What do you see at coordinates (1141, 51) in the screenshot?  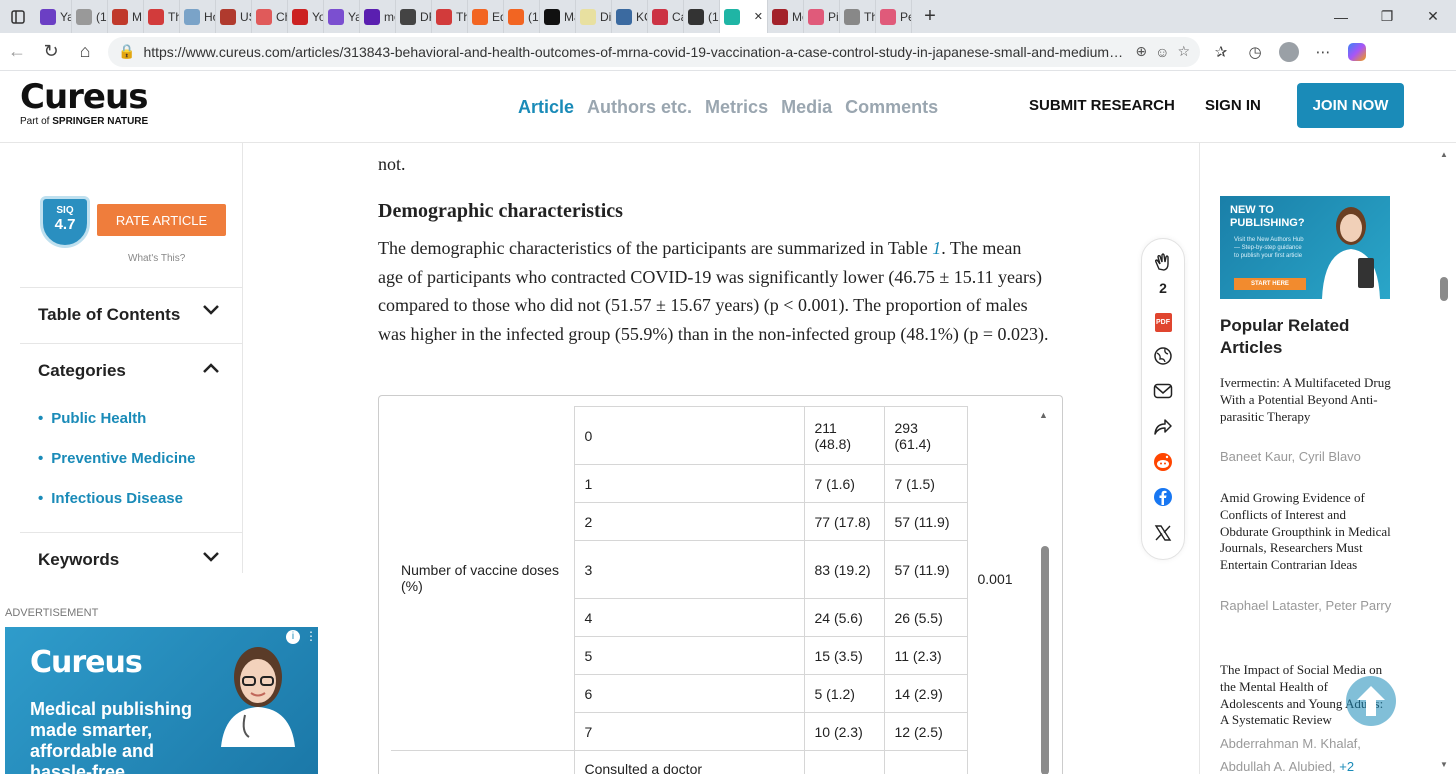 I see `zoom-icon: ⊕` at bounding box center [1141, 51].